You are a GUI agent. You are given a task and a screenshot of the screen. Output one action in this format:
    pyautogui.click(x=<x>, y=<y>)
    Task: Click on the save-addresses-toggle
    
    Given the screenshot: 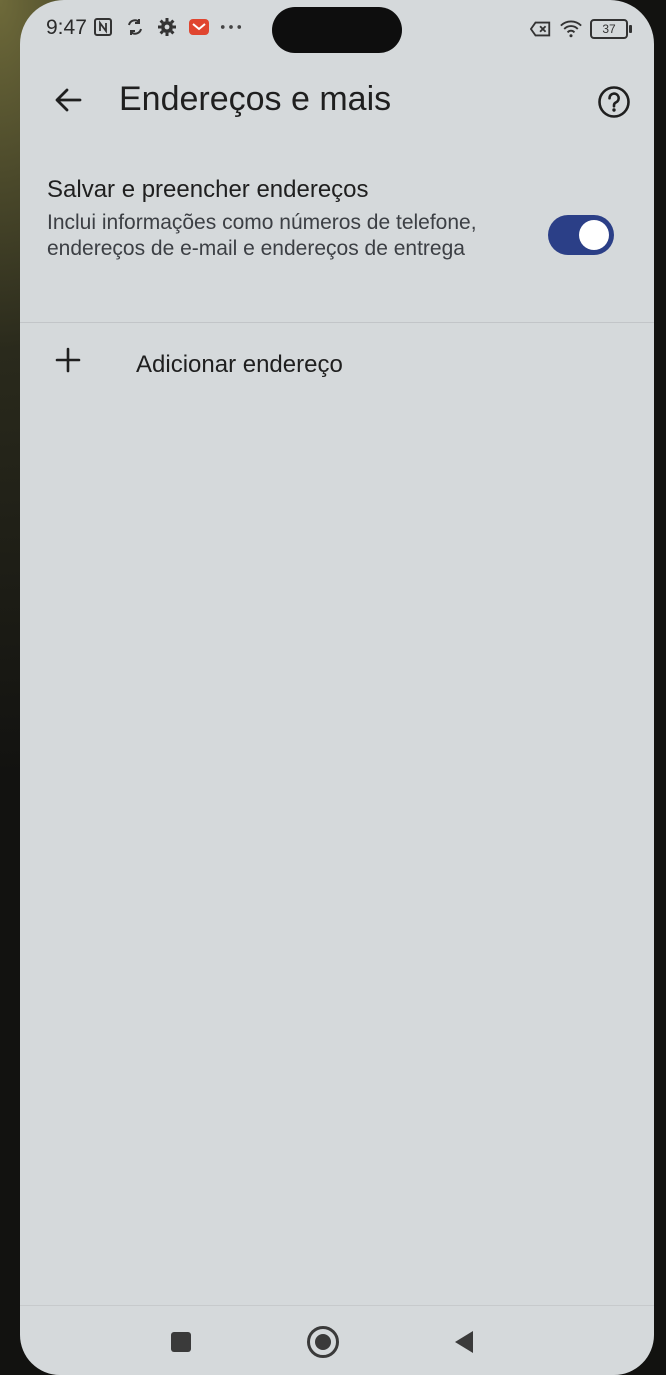 What is the action you would take?
    pyautogui.click(x=581, y=235)
    